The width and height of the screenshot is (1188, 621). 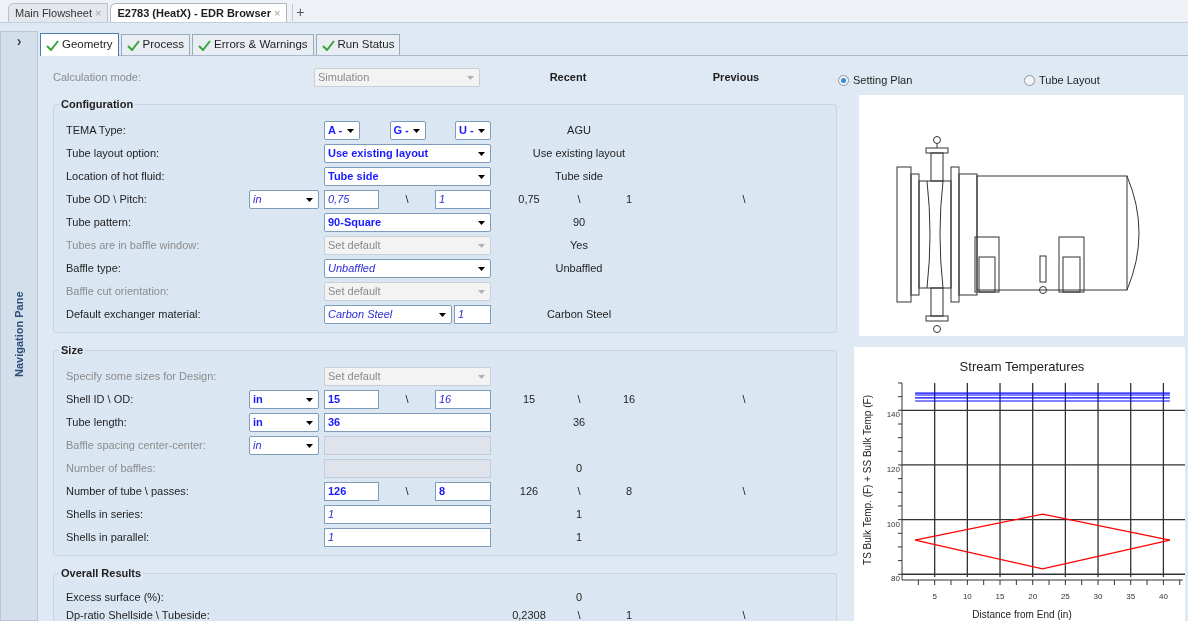 I want to click on field-label: Baffle cut orientation:, so click(x=118, y=292).